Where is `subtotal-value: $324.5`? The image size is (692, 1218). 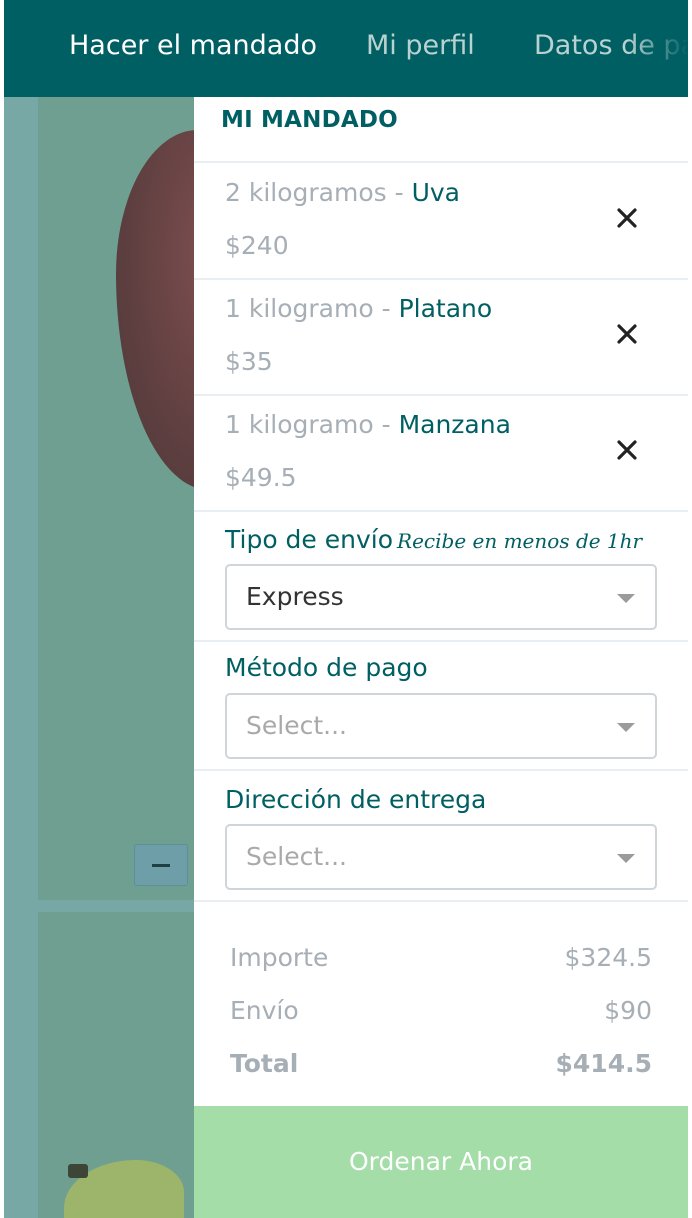 subtotal-value: $324.5 is located at coordinates (608, 957).